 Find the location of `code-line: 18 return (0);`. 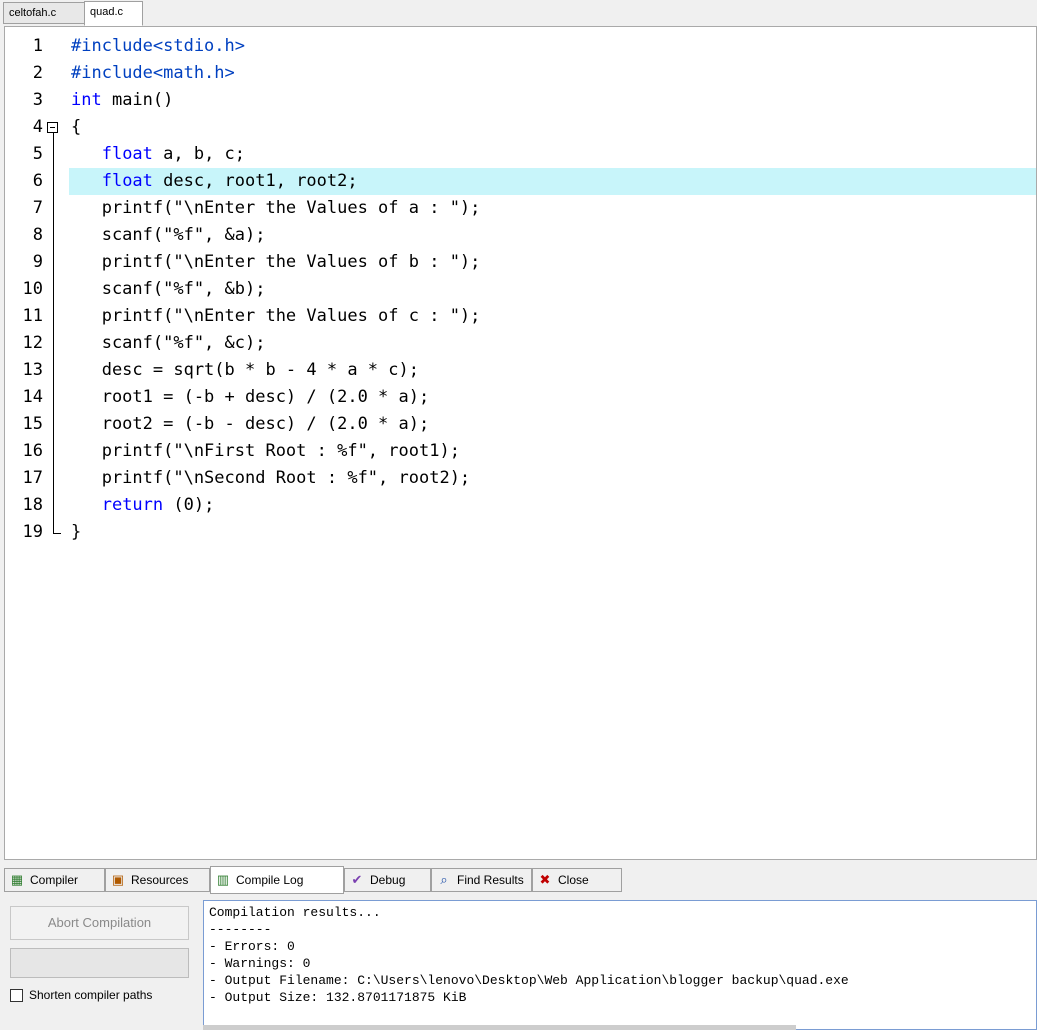

code-line: 18 return (0); is located at coordinates (520, 505).